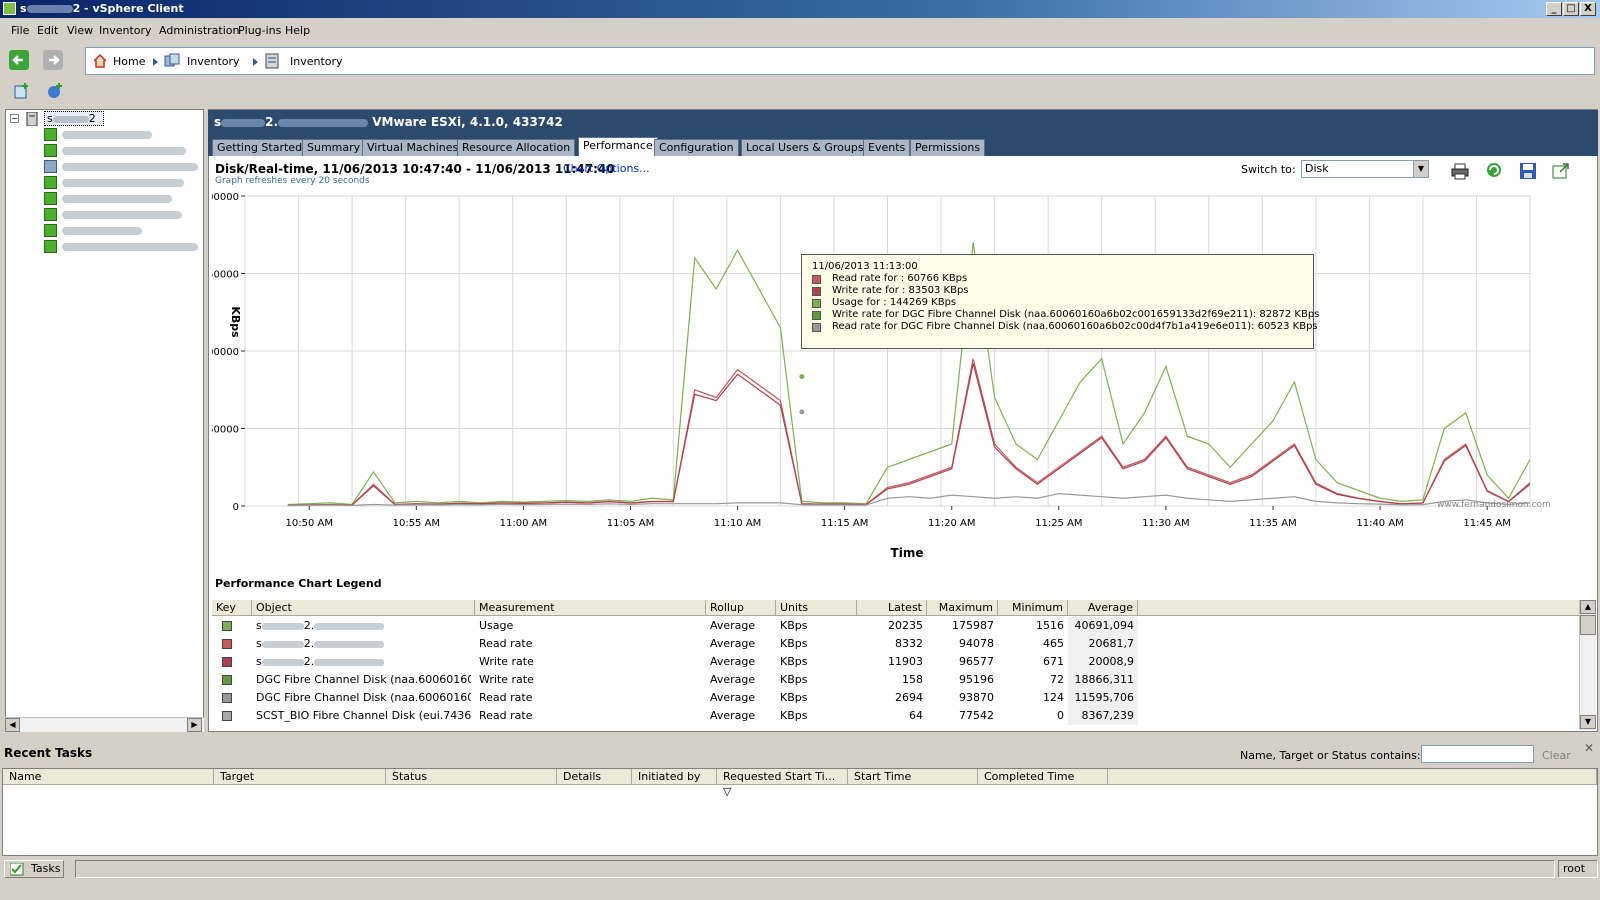 The width and height of the screenshot is (1600, 900). What do you see at coordinates (1053, 697) in the screenshot?
I see `legend-cell-minimum: 124` at bounding box center [1053, 697].